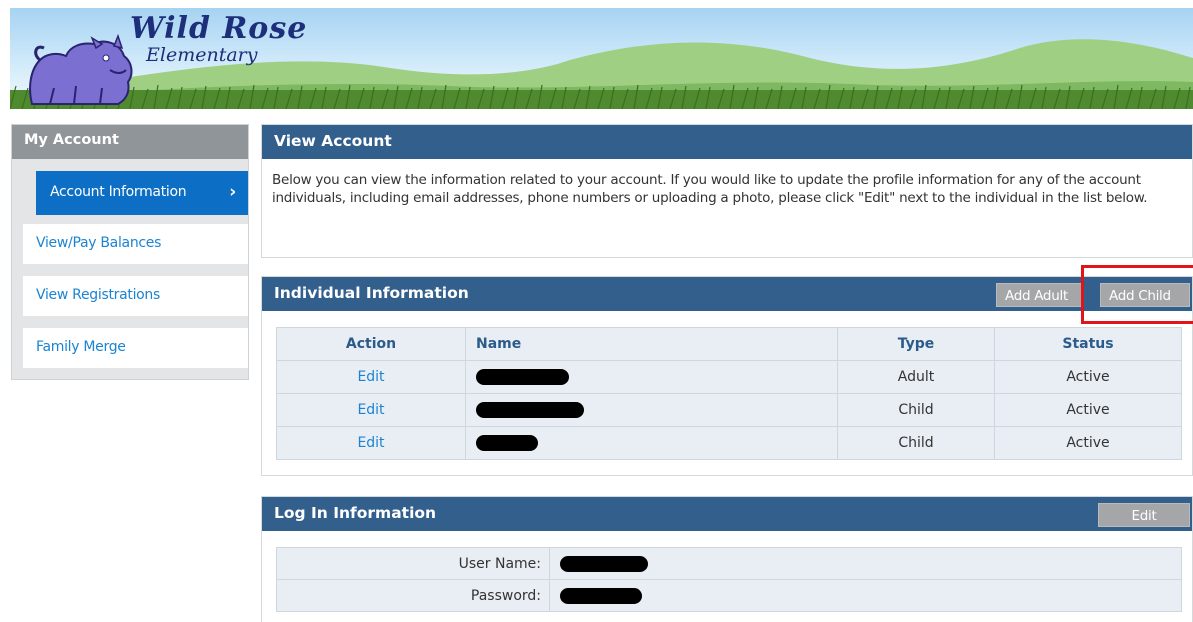 The height and width of the screenshot is (622, 1193). Describe the element at coordinates (202, 55) in the screenshot. I see `school-name-line2: Elementary` at that location.